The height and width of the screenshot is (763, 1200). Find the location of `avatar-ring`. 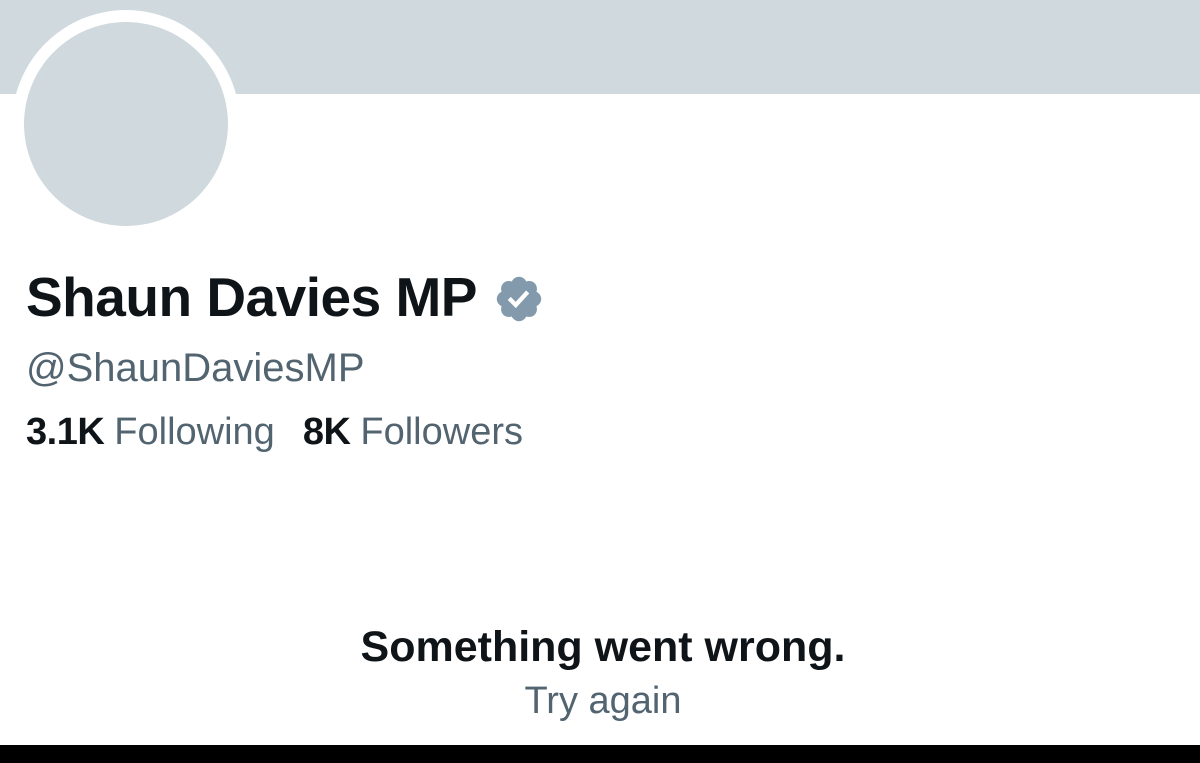

avatar-ring is located at coordinates (126, 124).